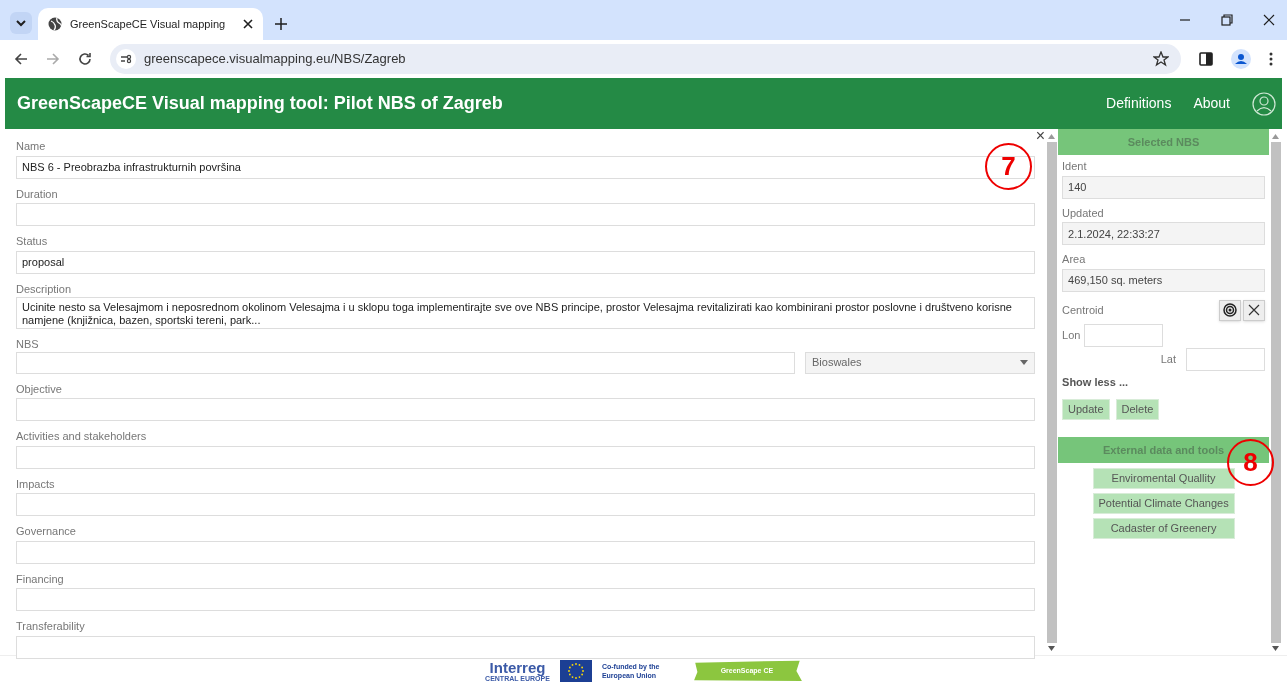  Describe the element at coordinates (837, 363) in the screenshot. I see `dropdown-value: Bioswales` at that location.